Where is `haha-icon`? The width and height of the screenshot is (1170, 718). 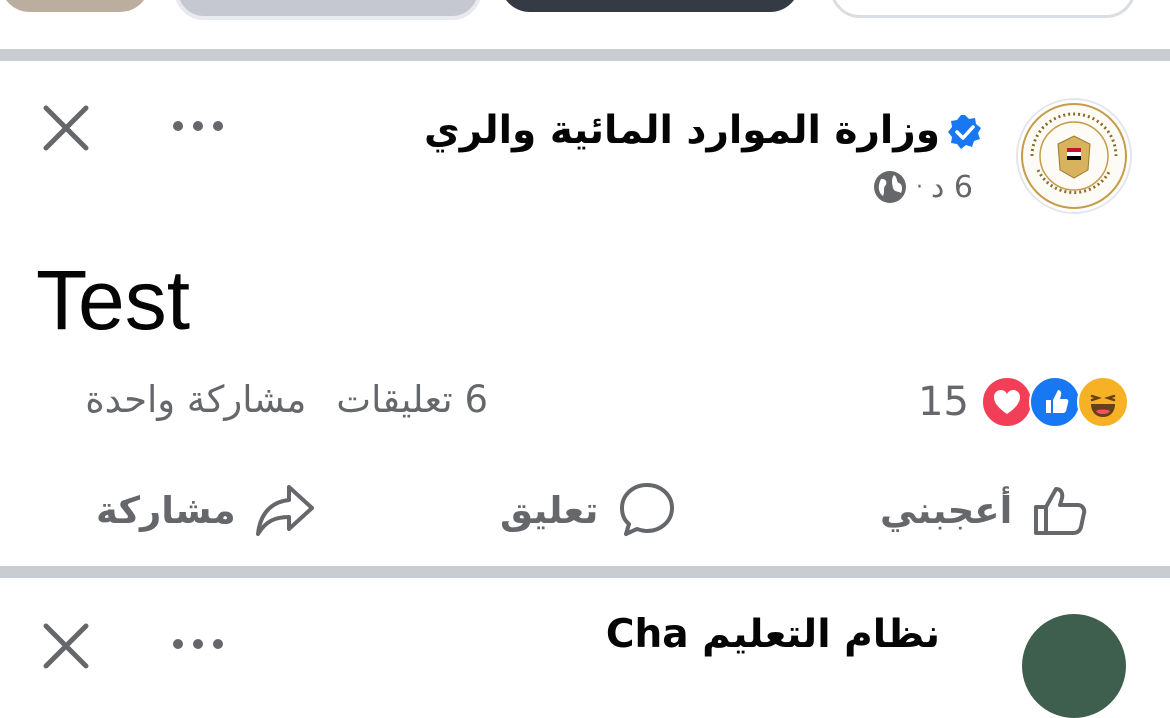
haha-icon is located at coordinates (1102, 402).